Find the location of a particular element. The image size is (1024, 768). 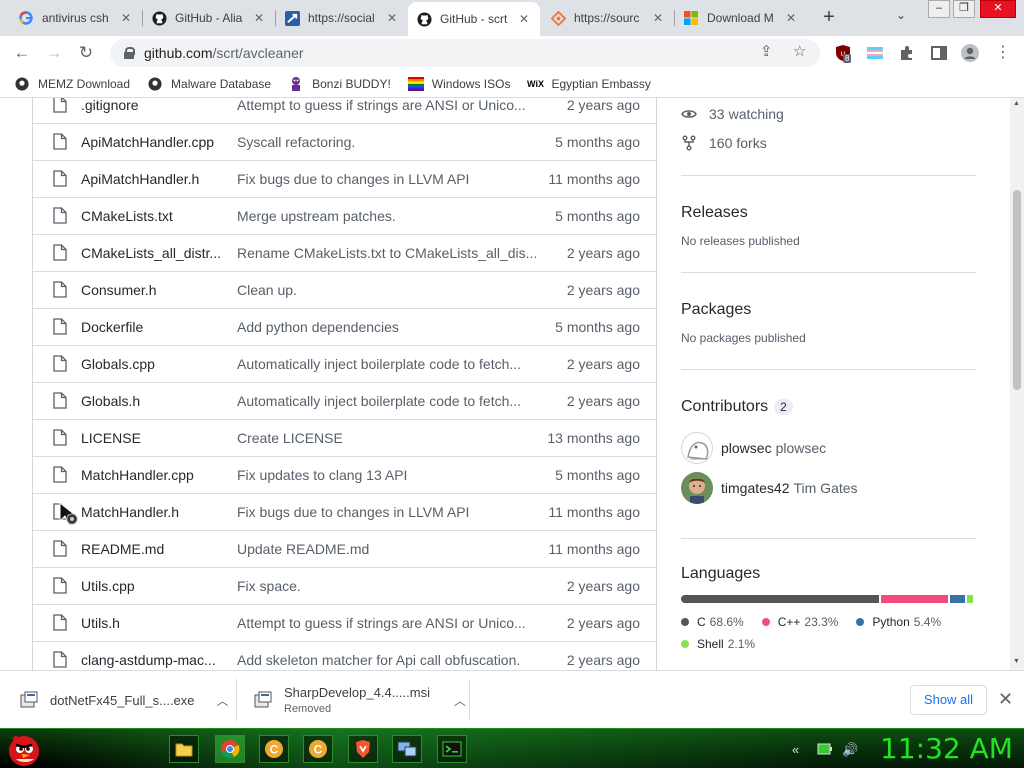

language-item: Python 5.4% is located at coordinates (898, 622).